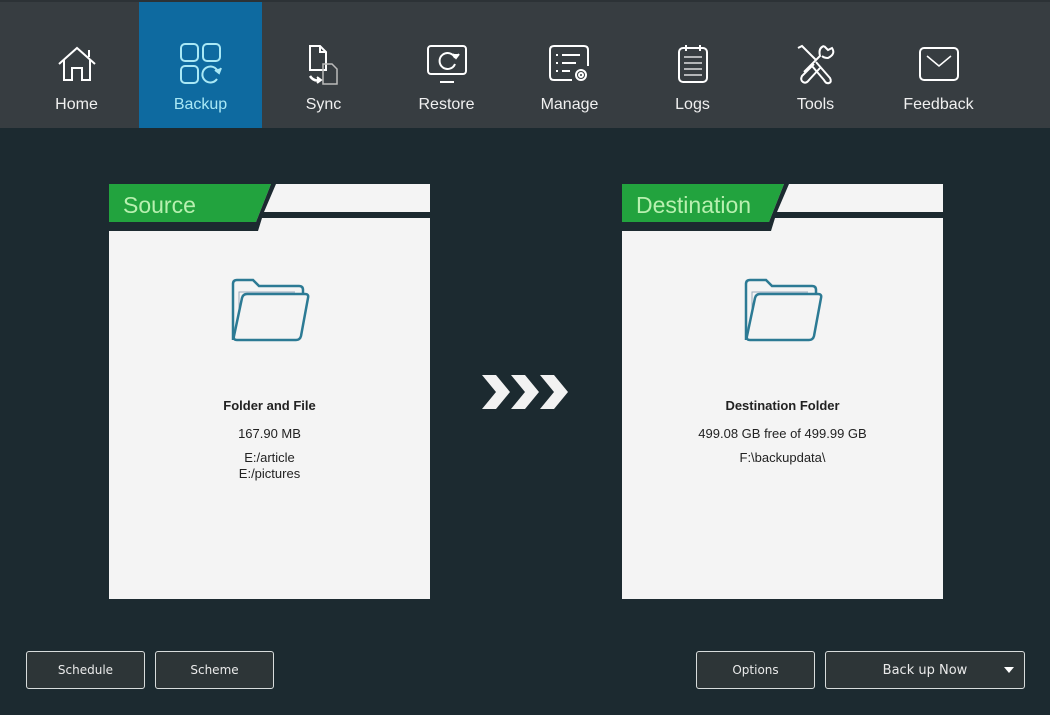  What do you see at coordinates (76, 104) in the screenshot?
I see `nav-label: Home` at bounding box center [76, 104].